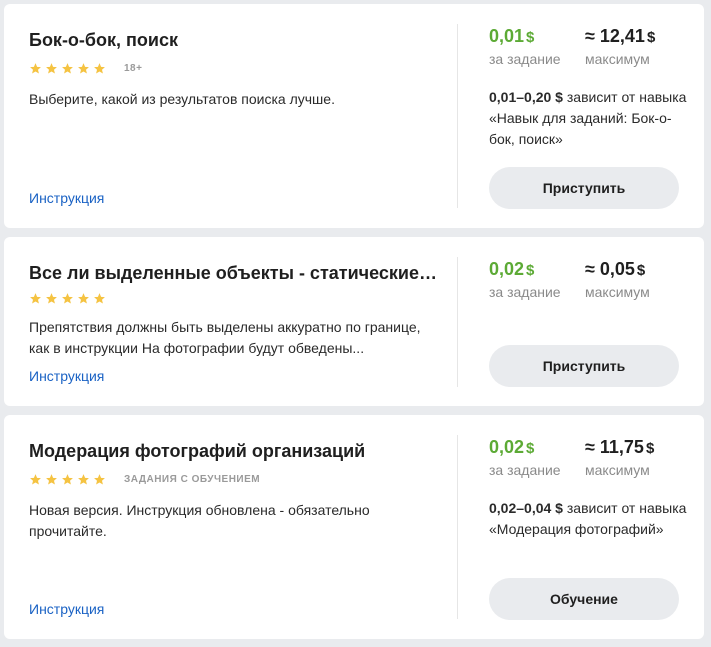  I want to click on training-button: Обучение, so click(584, 599).